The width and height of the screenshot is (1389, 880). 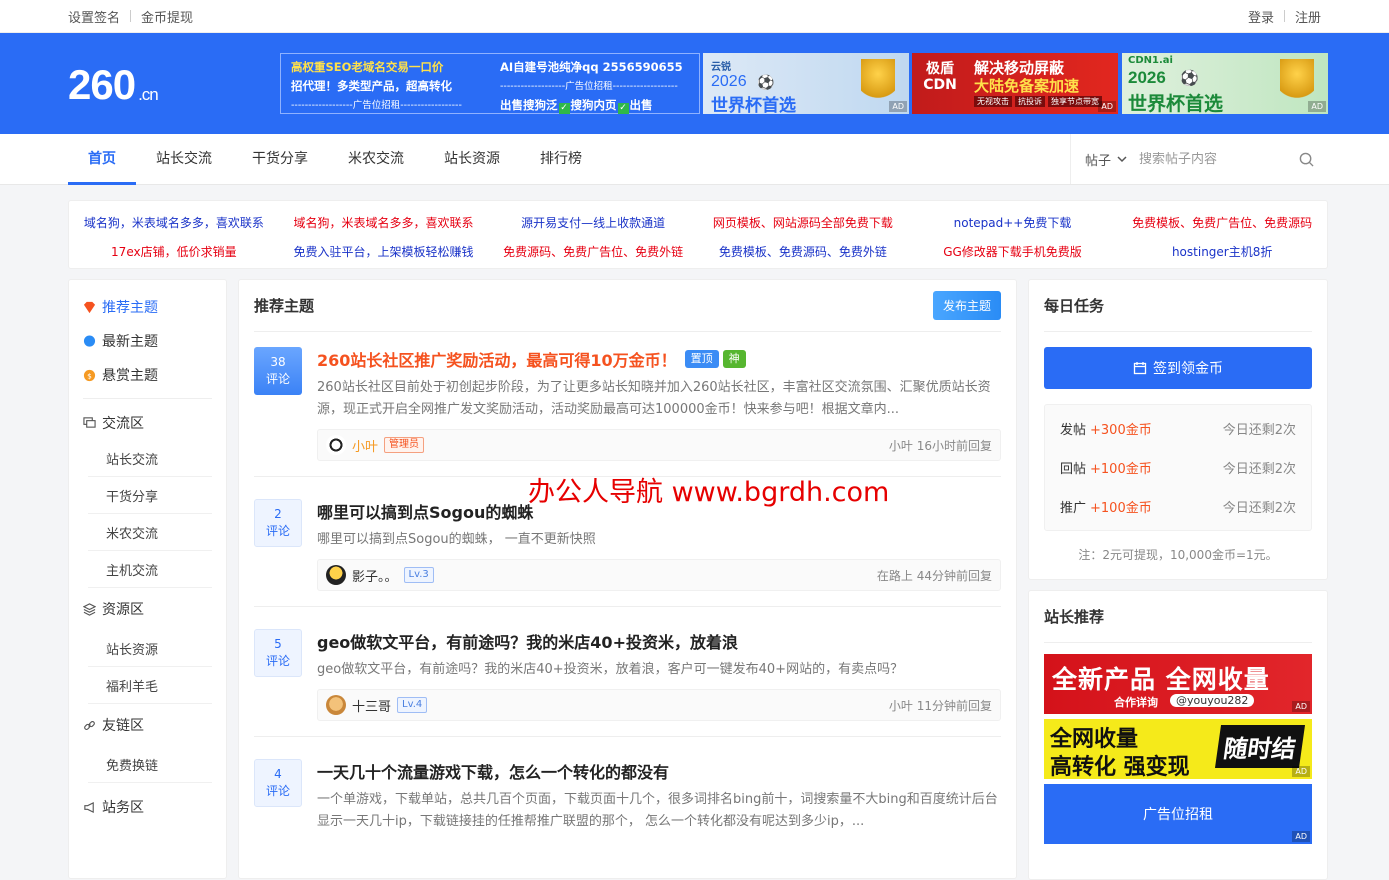 I want to click on sidebar-item-webmaster-resources: 站长资源, so click(x=150, y=648).